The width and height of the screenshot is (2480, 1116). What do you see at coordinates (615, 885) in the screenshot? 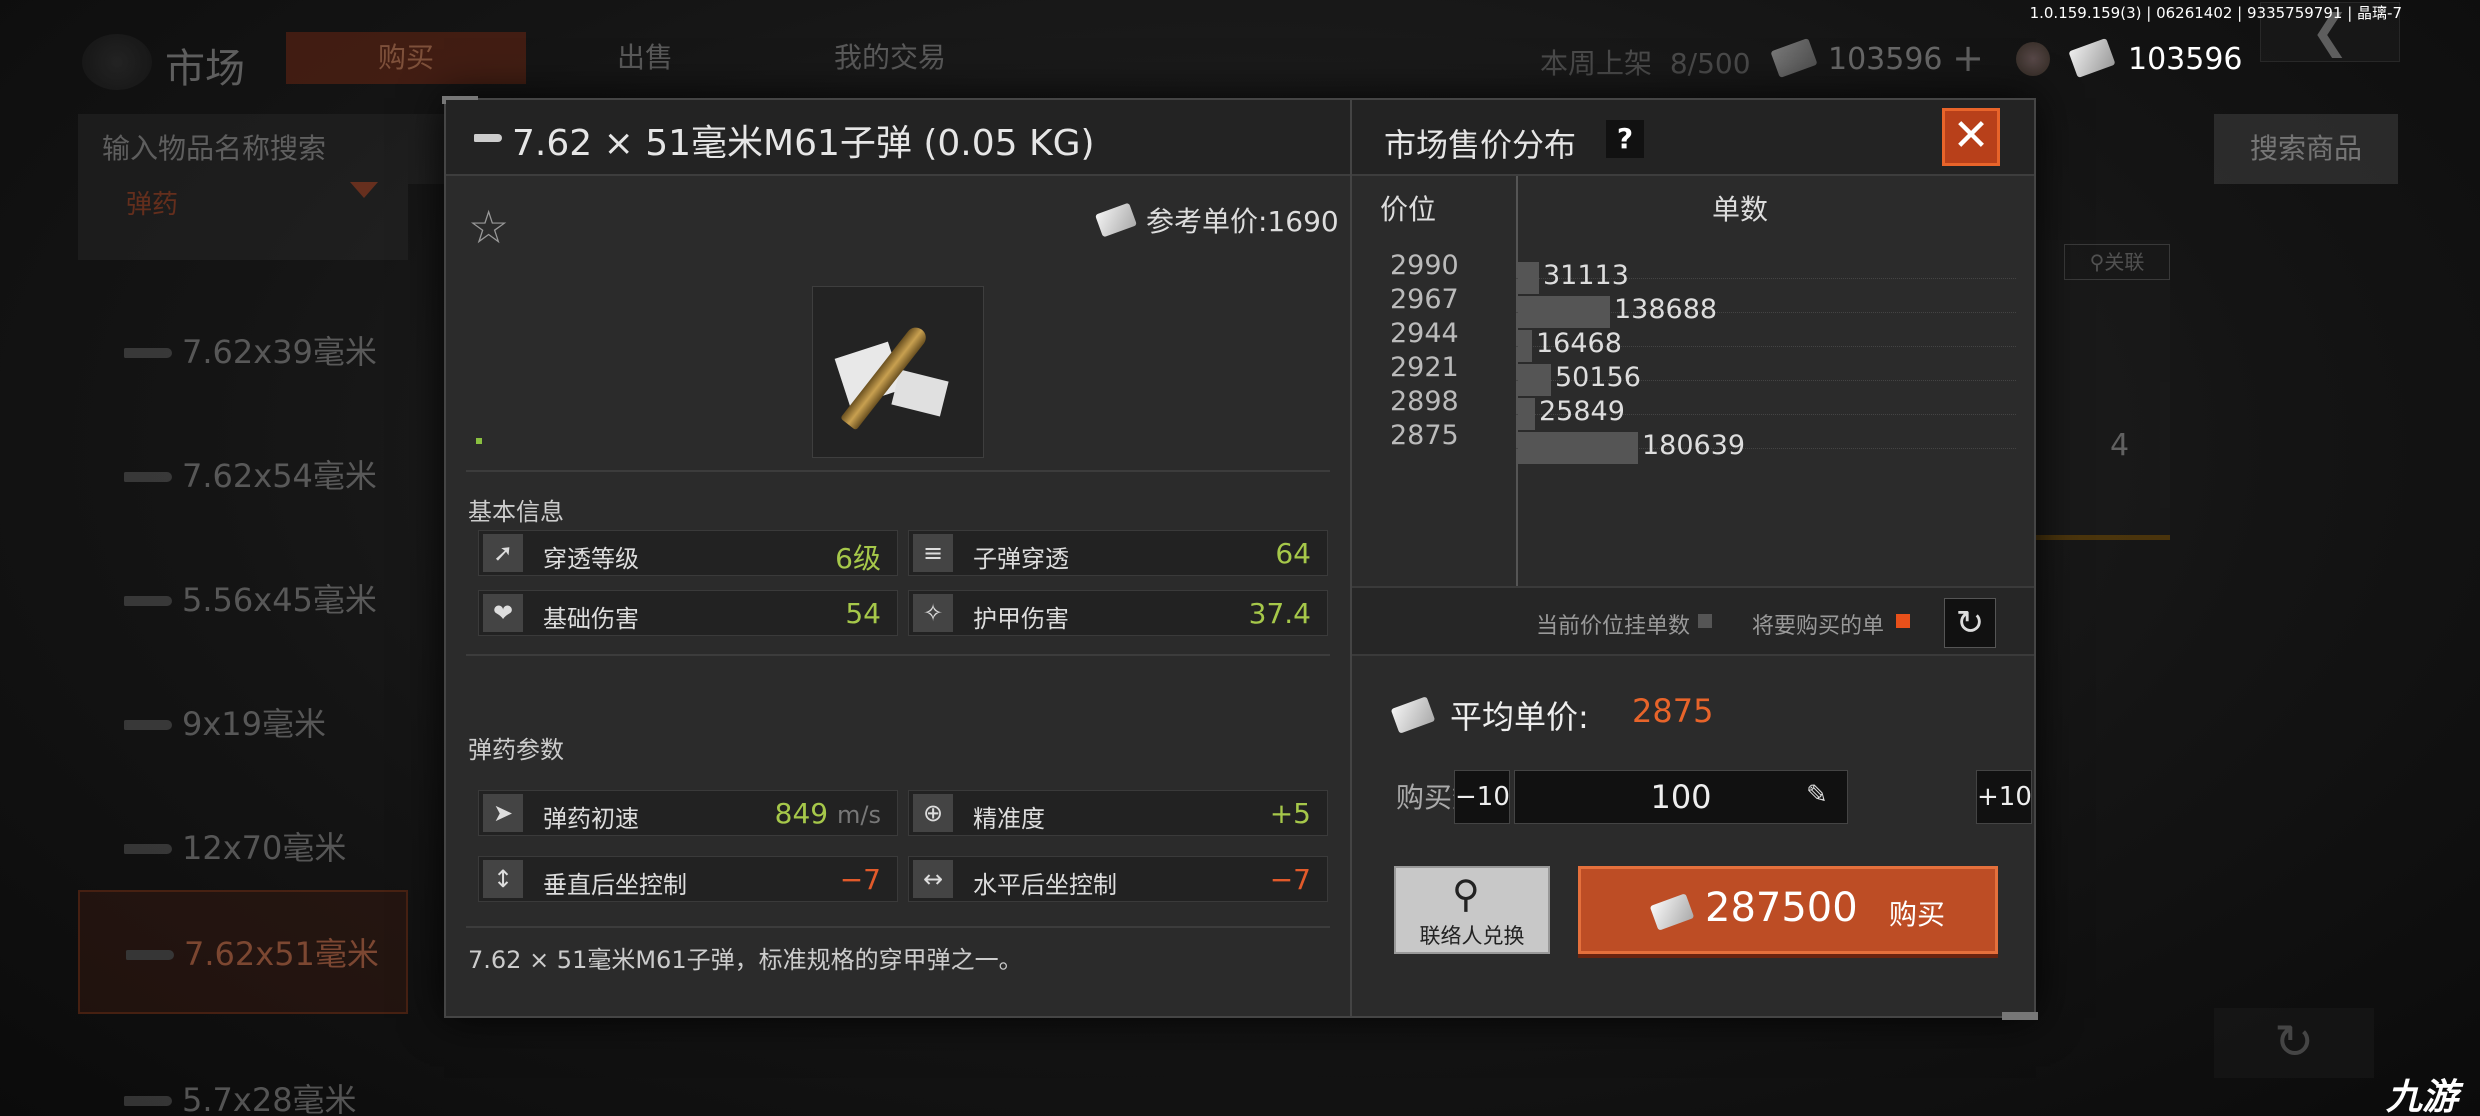
I see `stat-label: 垂直后坐控制` at bounding box center [615, 885].